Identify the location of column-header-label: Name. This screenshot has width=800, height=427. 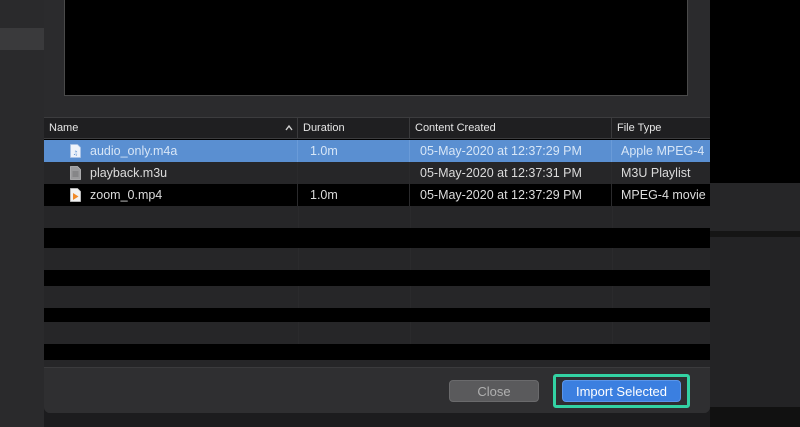
(64, 128).